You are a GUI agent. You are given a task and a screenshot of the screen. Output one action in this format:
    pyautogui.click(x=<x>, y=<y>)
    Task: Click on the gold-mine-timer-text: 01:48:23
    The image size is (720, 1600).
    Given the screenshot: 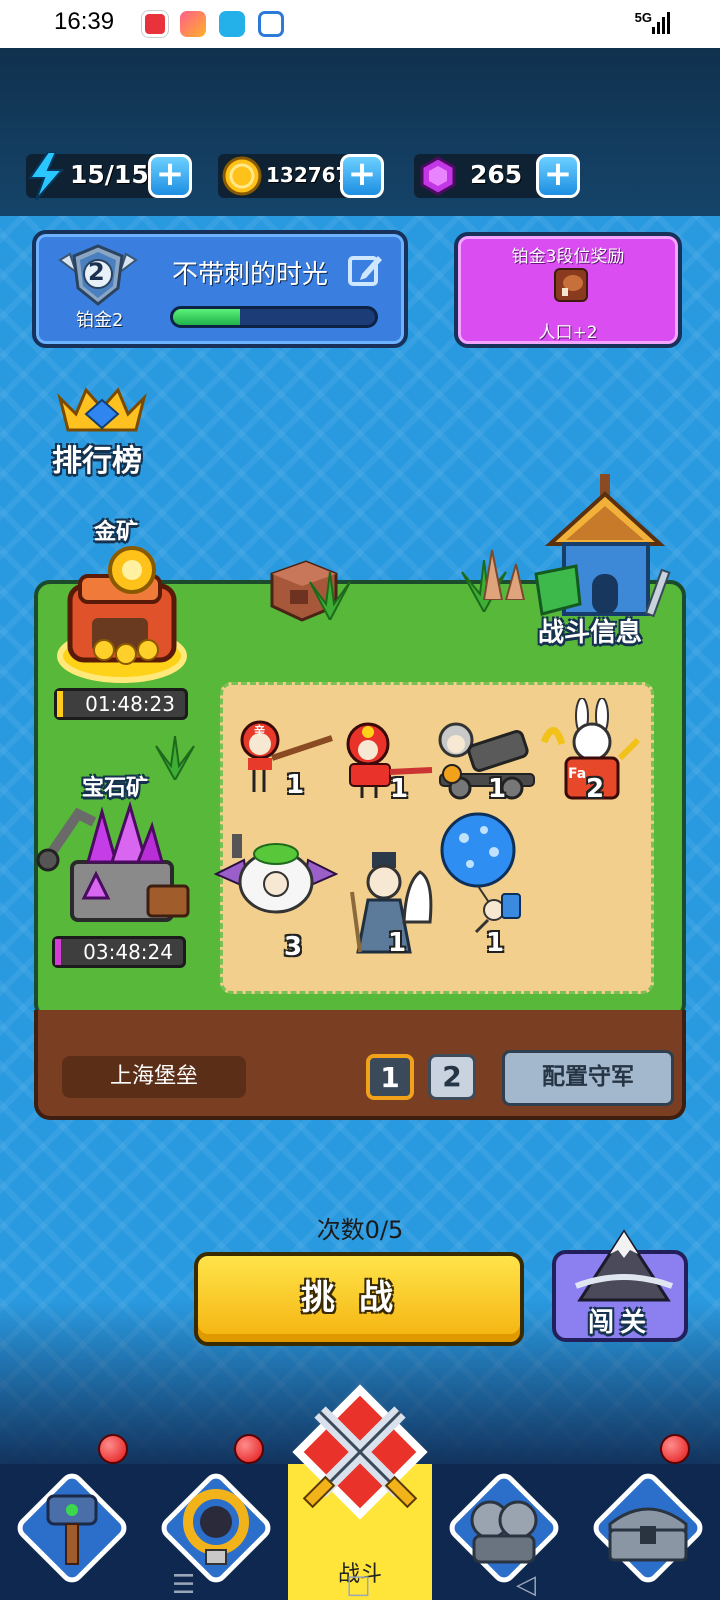 What is the action you would take?
    pyautogui.click(x=130, y=704)
    